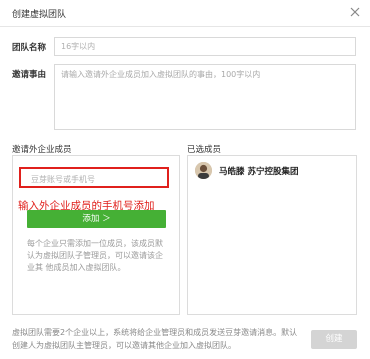  I want to click on member-search-box, so click(94, 177).